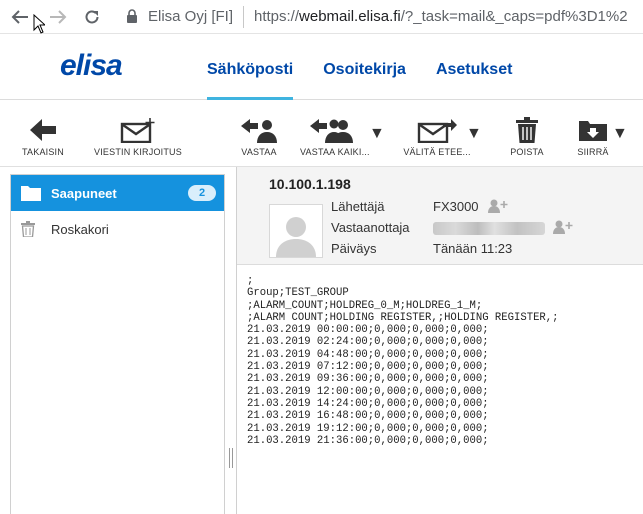 This screenshot has width=643, height=514. What do you see at coordinates (92, 17) in the screenshot?
I see `reload-icon` at bounding box center [92, 17].